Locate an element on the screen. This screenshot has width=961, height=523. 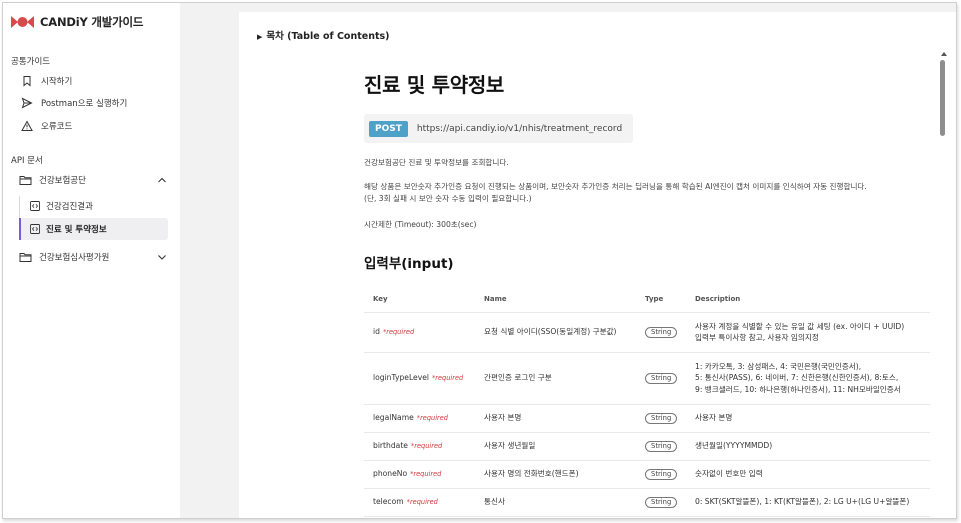
param-key: legalName is located at coordinates (393, 417).